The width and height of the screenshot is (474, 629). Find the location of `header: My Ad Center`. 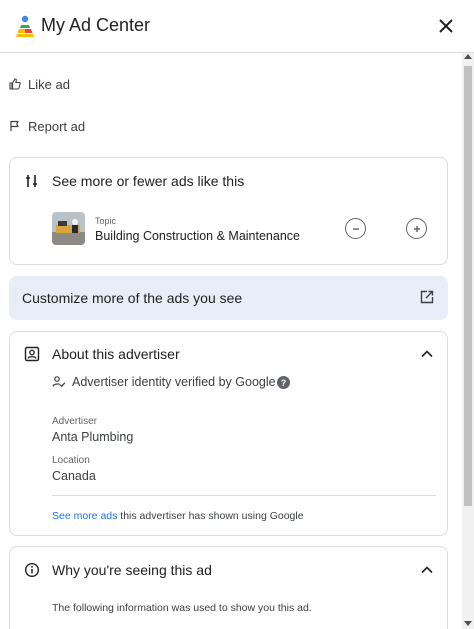

header: My Ad Center is located at coordinates (237, 26).